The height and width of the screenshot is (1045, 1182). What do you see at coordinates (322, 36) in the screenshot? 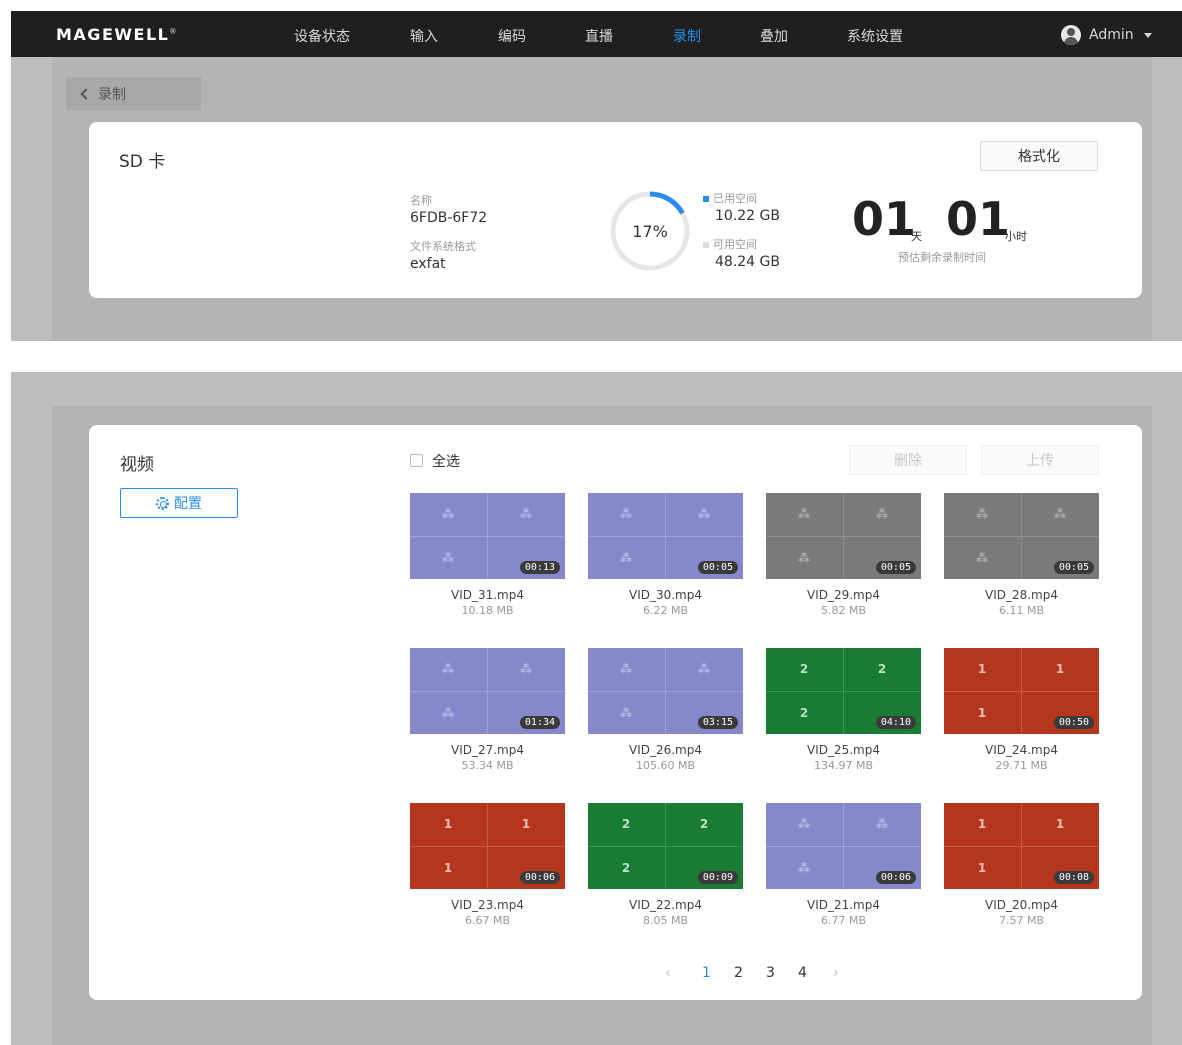
I see `nav-item-device-status: 设备状态` at bounding box center [322, 36].